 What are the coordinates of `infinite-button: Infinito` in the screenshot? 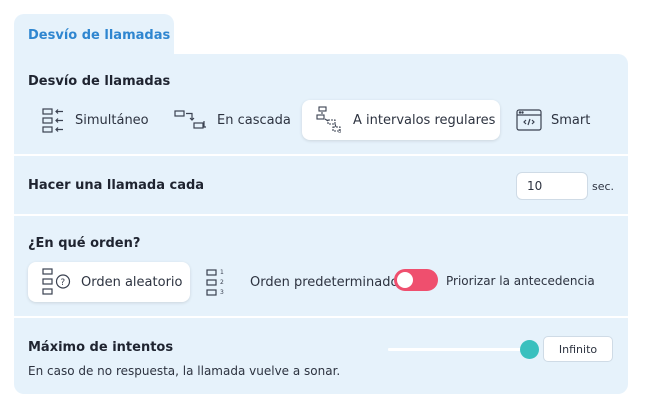 It's located at (578, 349).